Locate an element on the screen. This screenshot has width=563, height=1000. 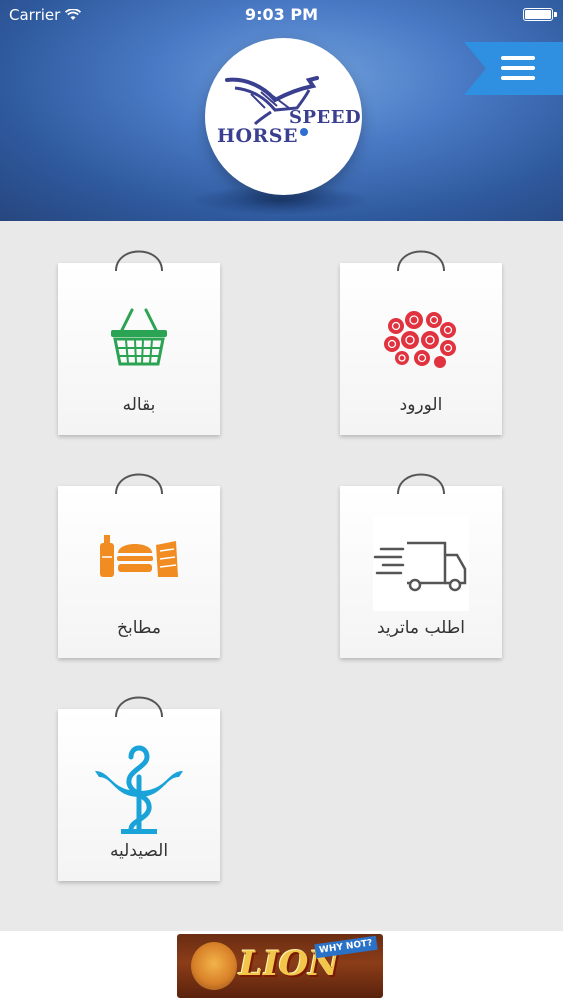
category-label: اطلب ماتريد is located at coordinates (421, 628).